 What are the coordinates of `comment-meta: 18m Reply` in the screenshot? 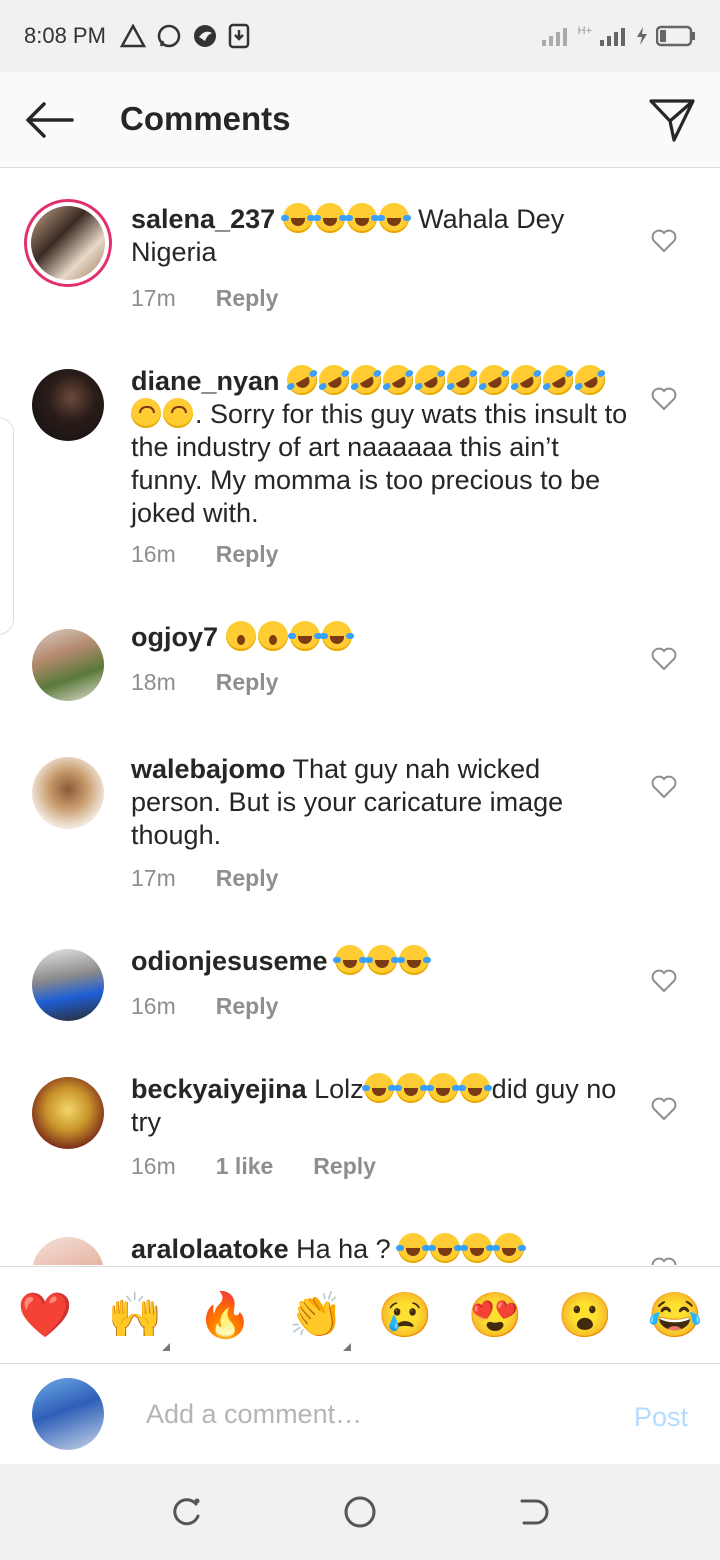 It's located at (204, 682).